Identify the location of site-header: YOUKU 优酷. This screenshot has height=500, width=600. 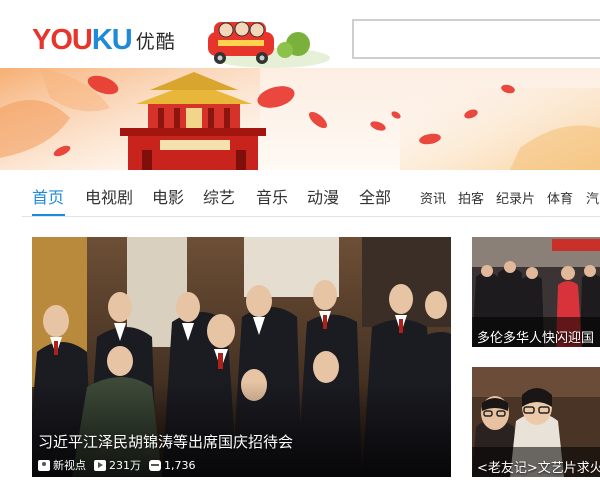
(300, 36).